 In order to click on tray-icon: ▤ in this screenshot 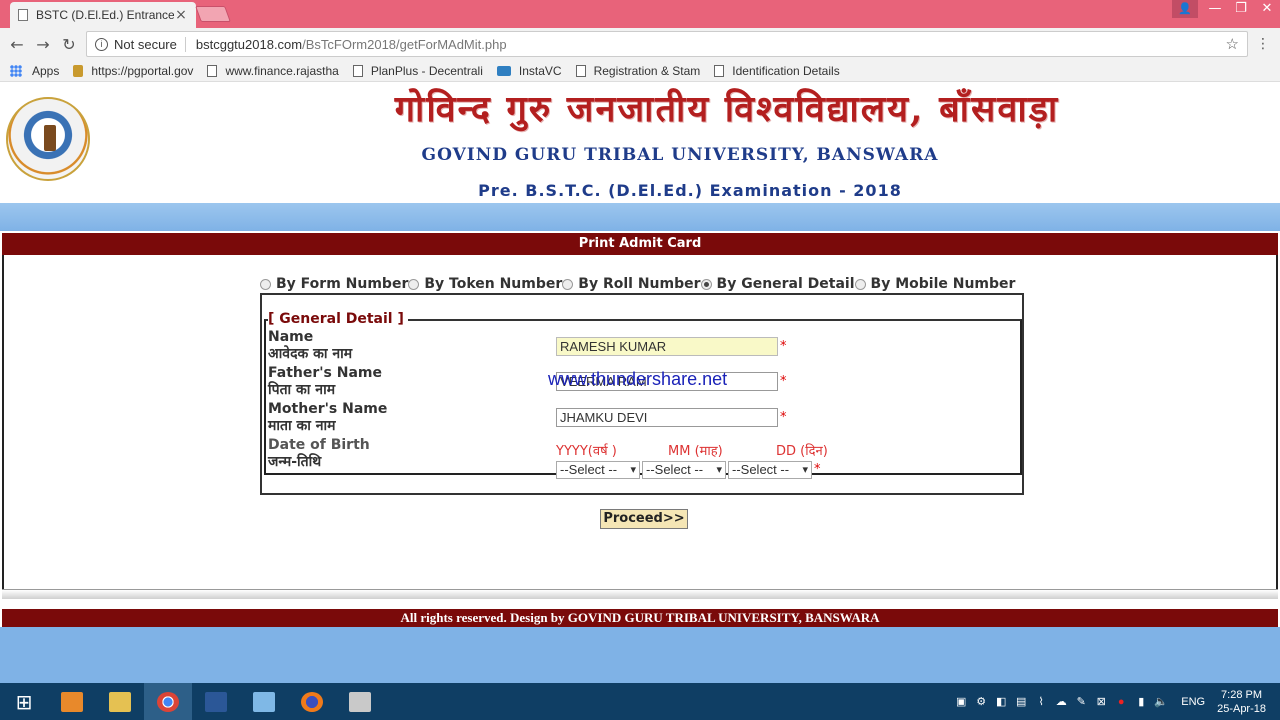, I will do `click(1021, 701)`.